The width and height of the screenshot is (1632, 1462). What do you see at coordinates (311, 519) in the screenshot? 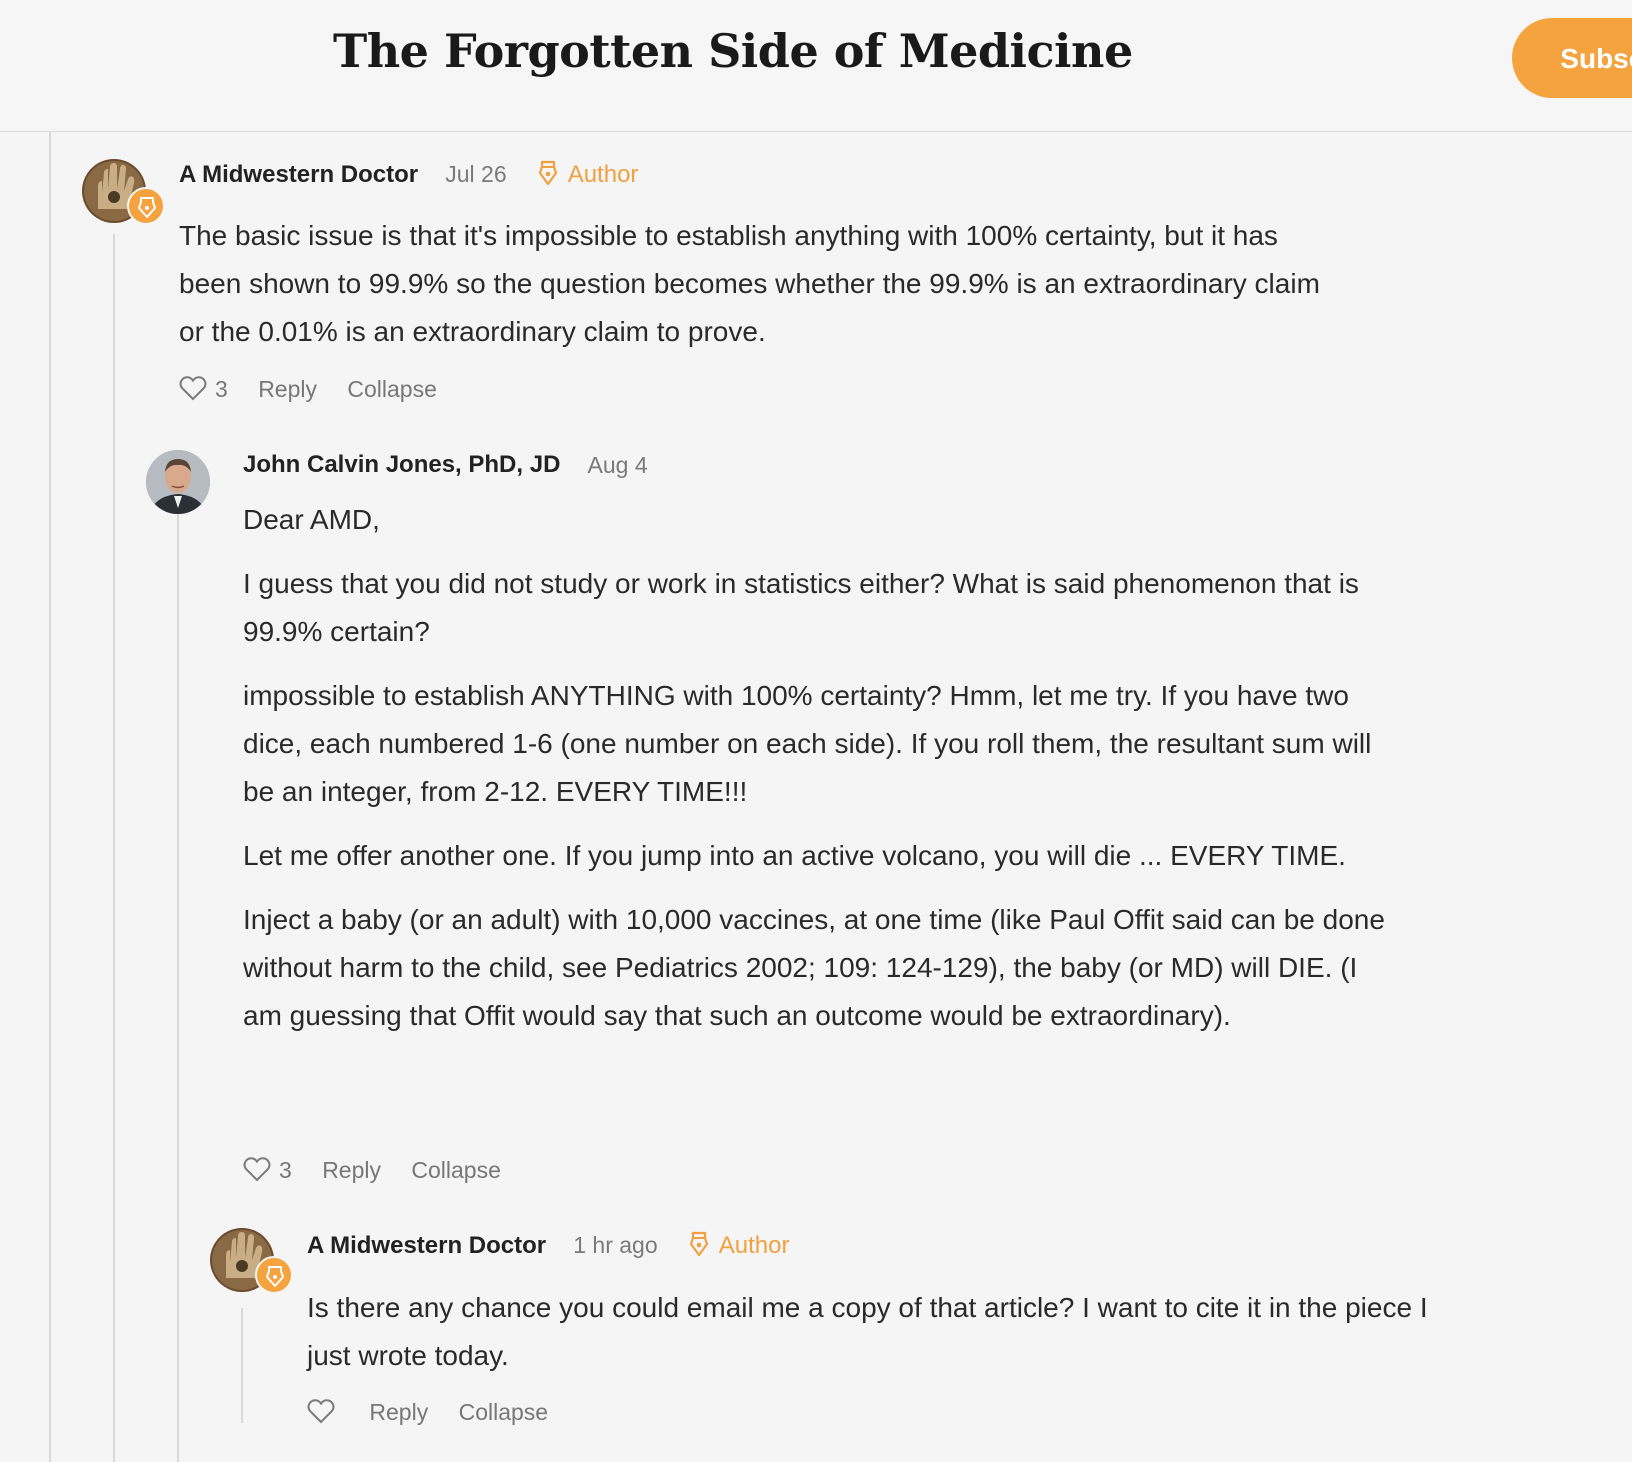
I see `comment-paragraph: Dear AMD,` at bounding box center [311, 519].